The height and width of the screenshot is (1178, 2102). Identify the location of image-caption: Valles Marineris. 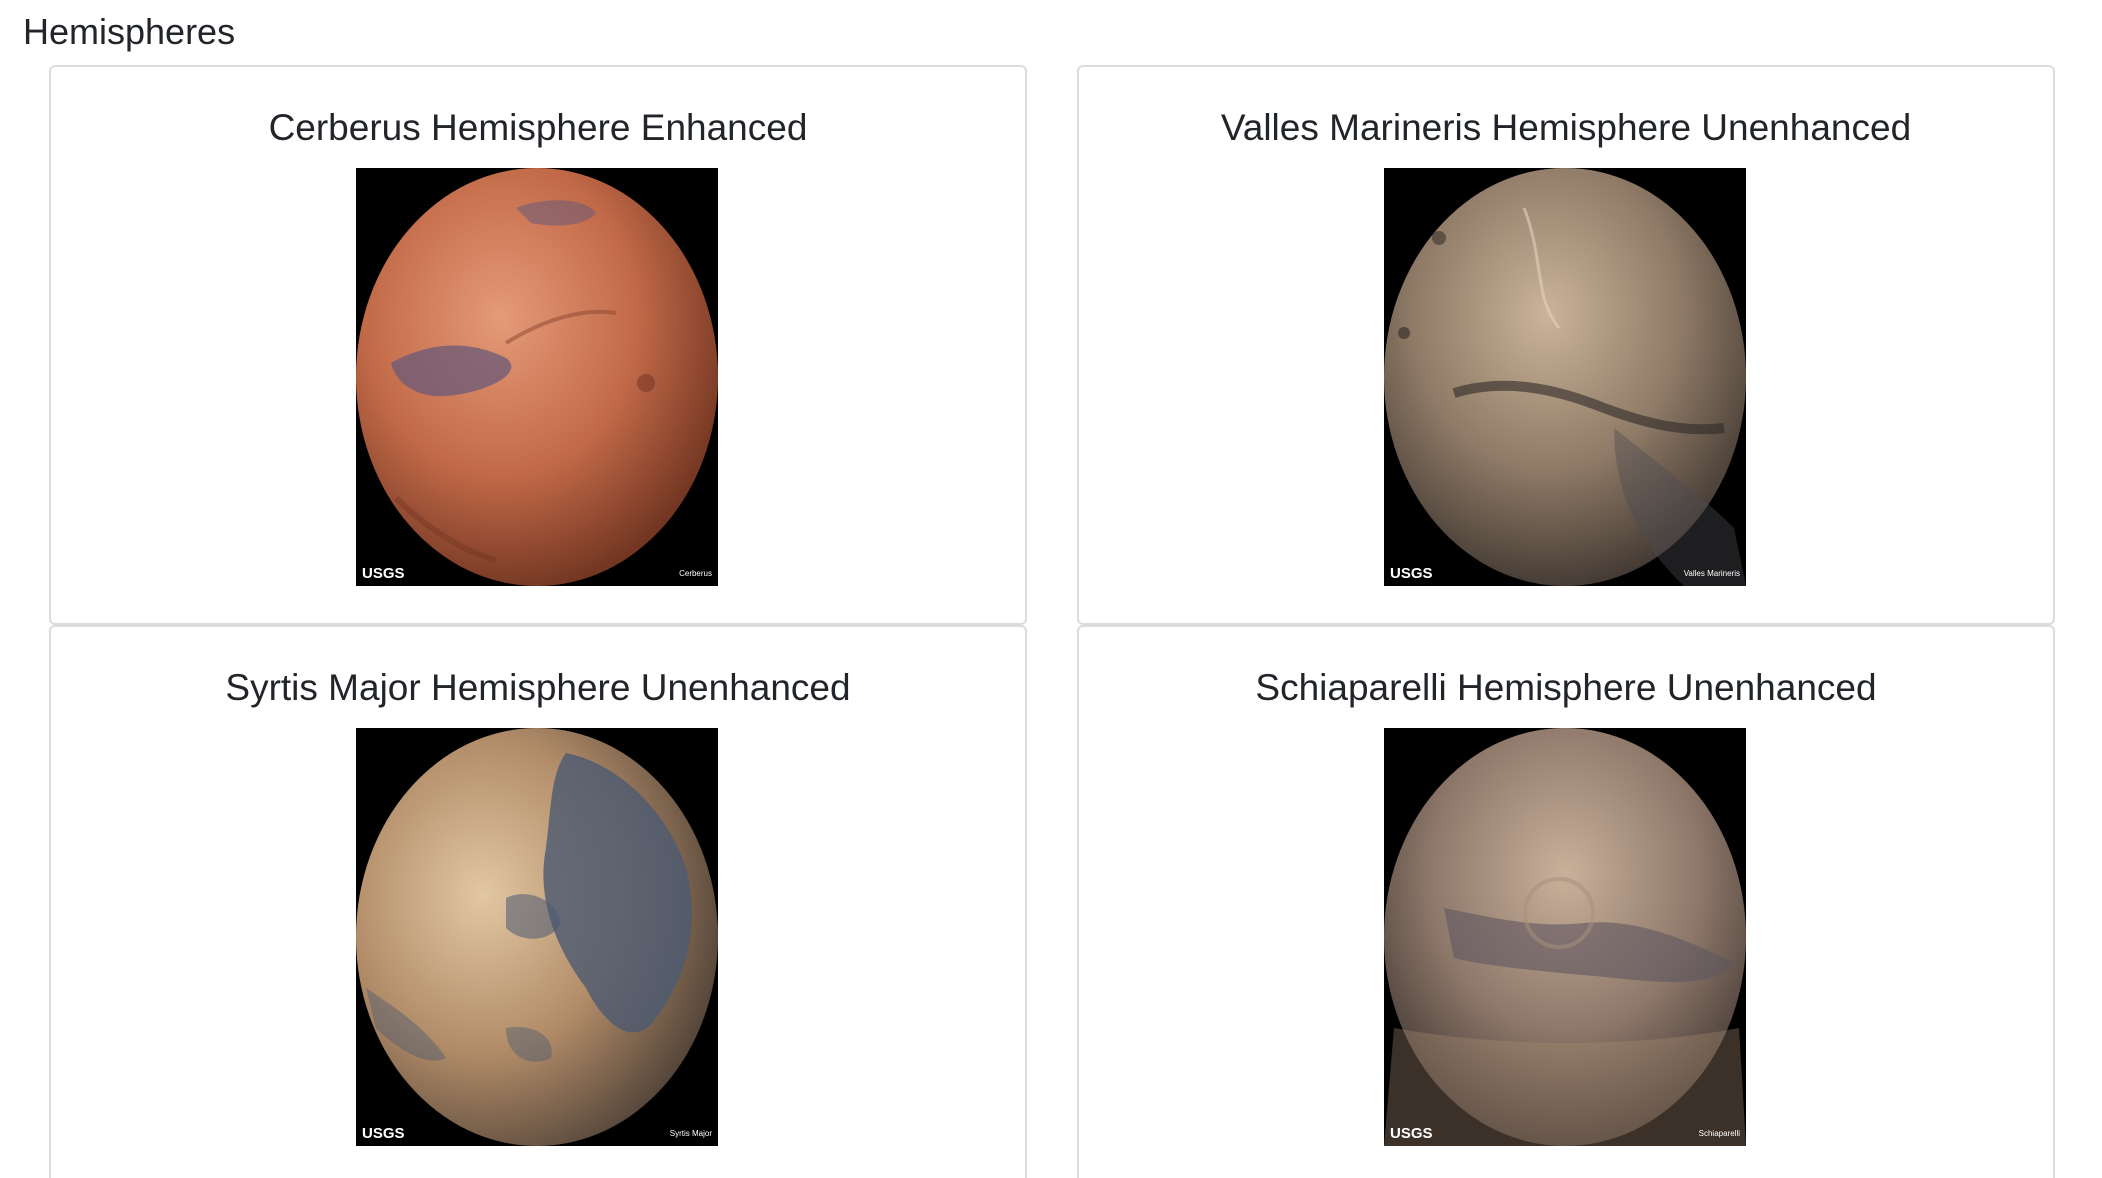
(1712, 573).